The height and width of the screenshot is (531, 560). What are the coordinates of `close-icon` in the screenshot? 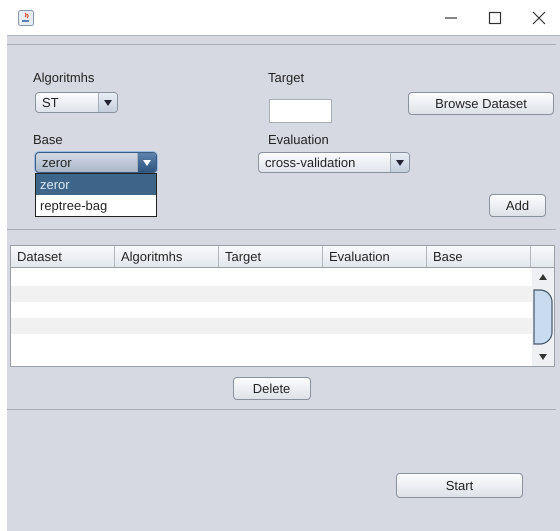 It's located at (539, 17).